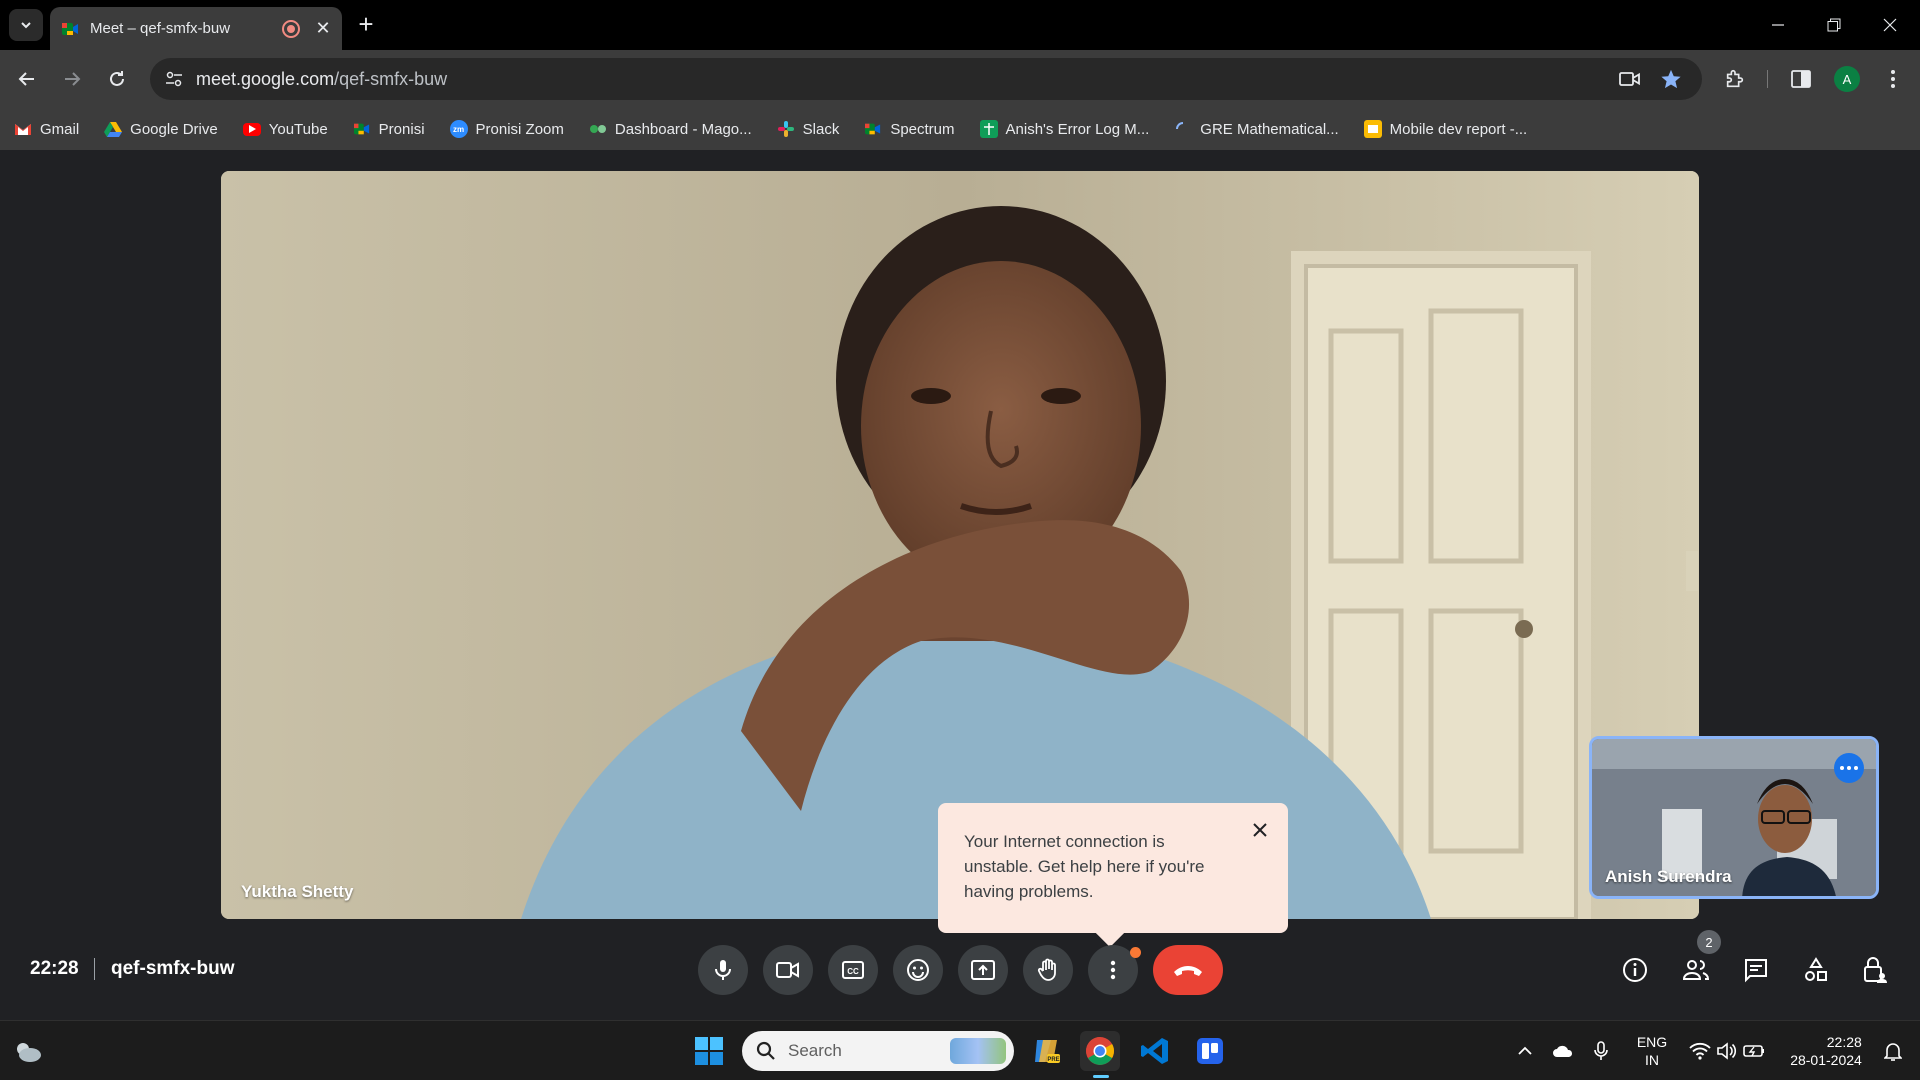 Image resolution: width=1920 pixels, height=1080 pixels. Describe the element at coordinates (909, 129) in the screenshot. I see `bookmark-spectrum: Spectrum` at that location.